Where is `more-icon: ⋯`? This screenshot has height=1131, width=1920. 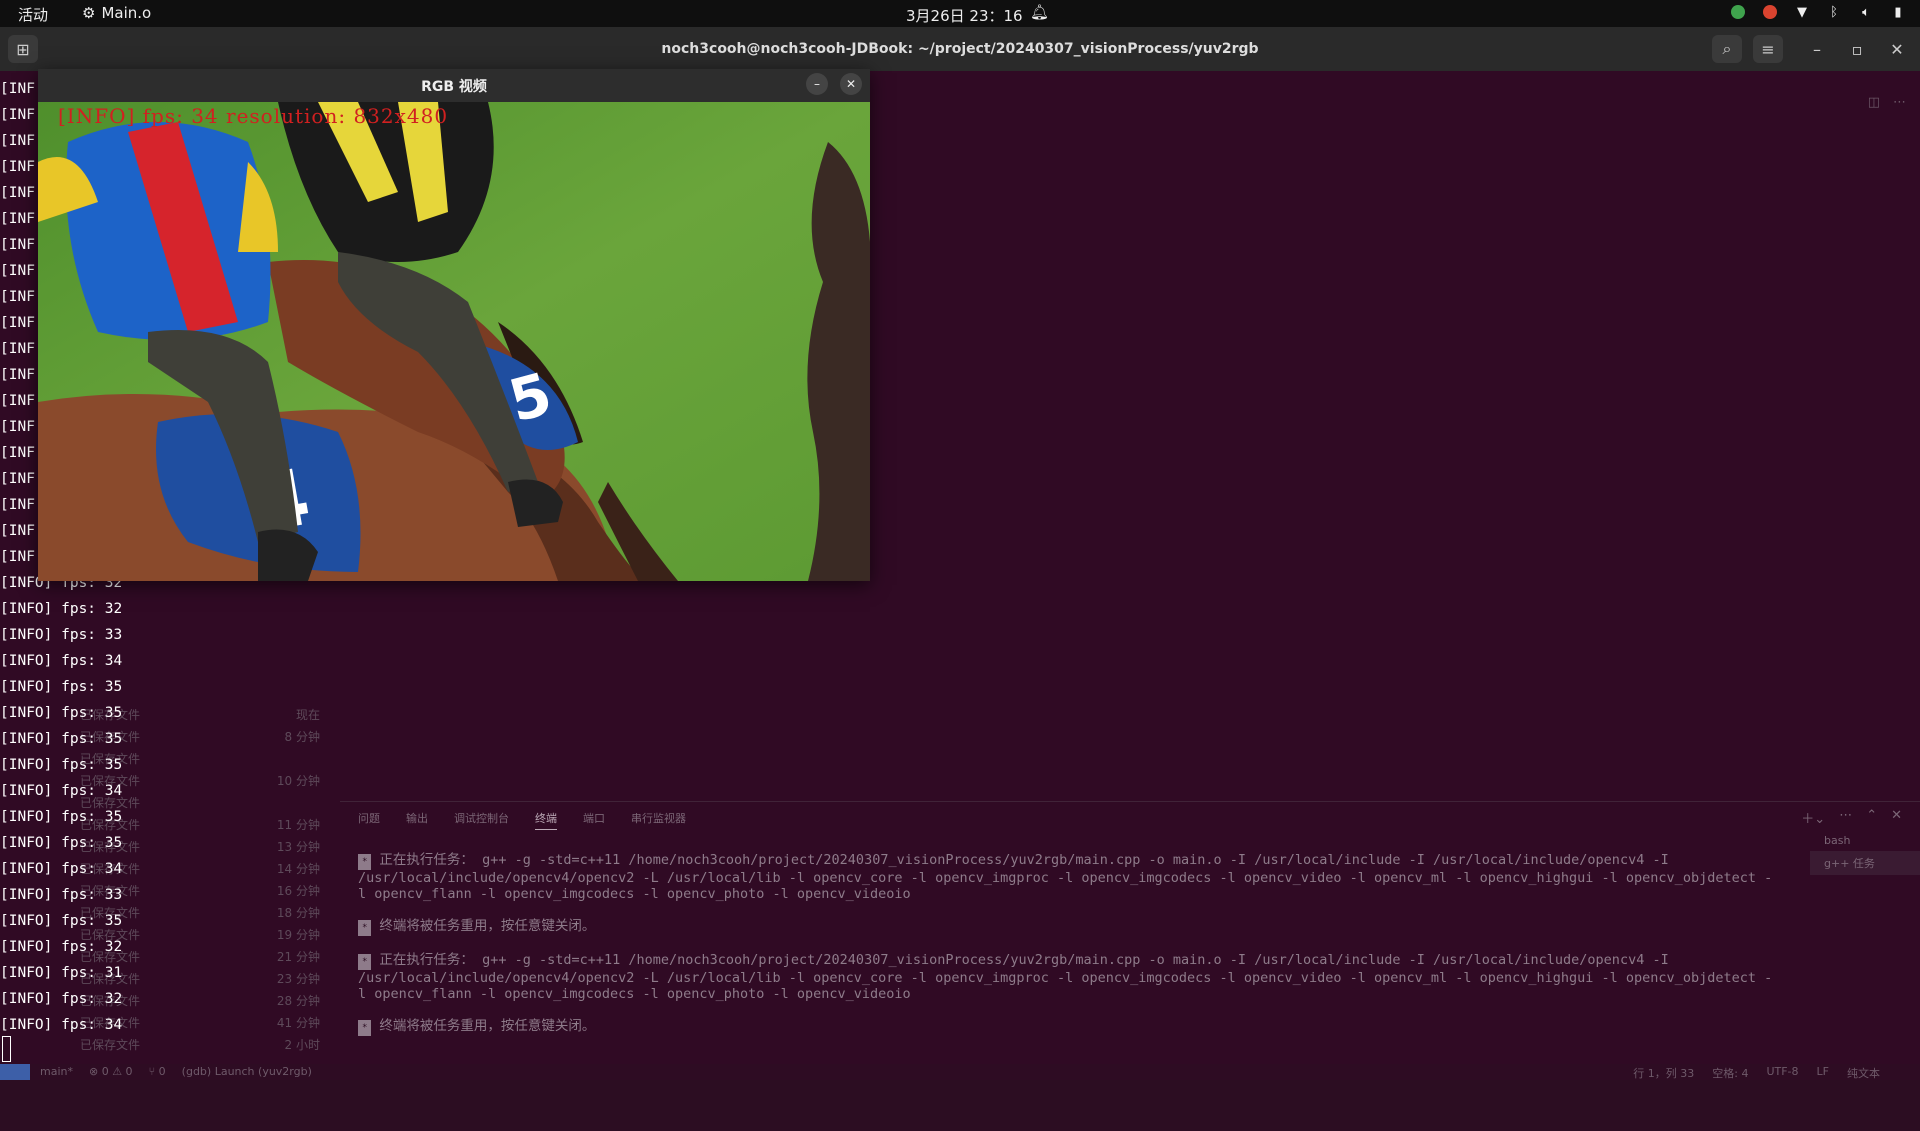 more-icon: ⋯ is located at coordinates (1845, 817).